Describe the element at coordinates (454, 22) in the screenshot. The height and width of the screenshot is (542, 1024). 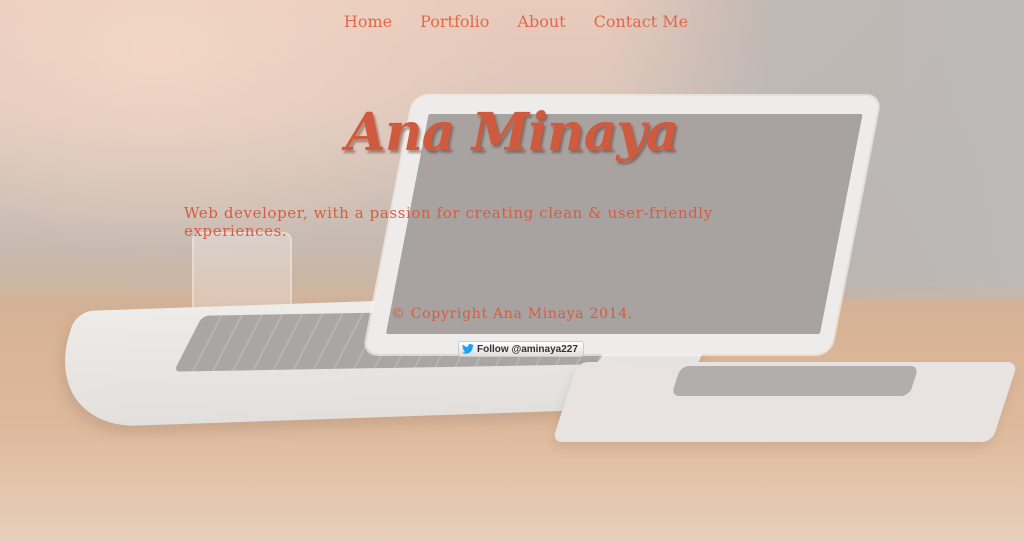
I see `nav-portfolio-link: Portfolio` at that location.